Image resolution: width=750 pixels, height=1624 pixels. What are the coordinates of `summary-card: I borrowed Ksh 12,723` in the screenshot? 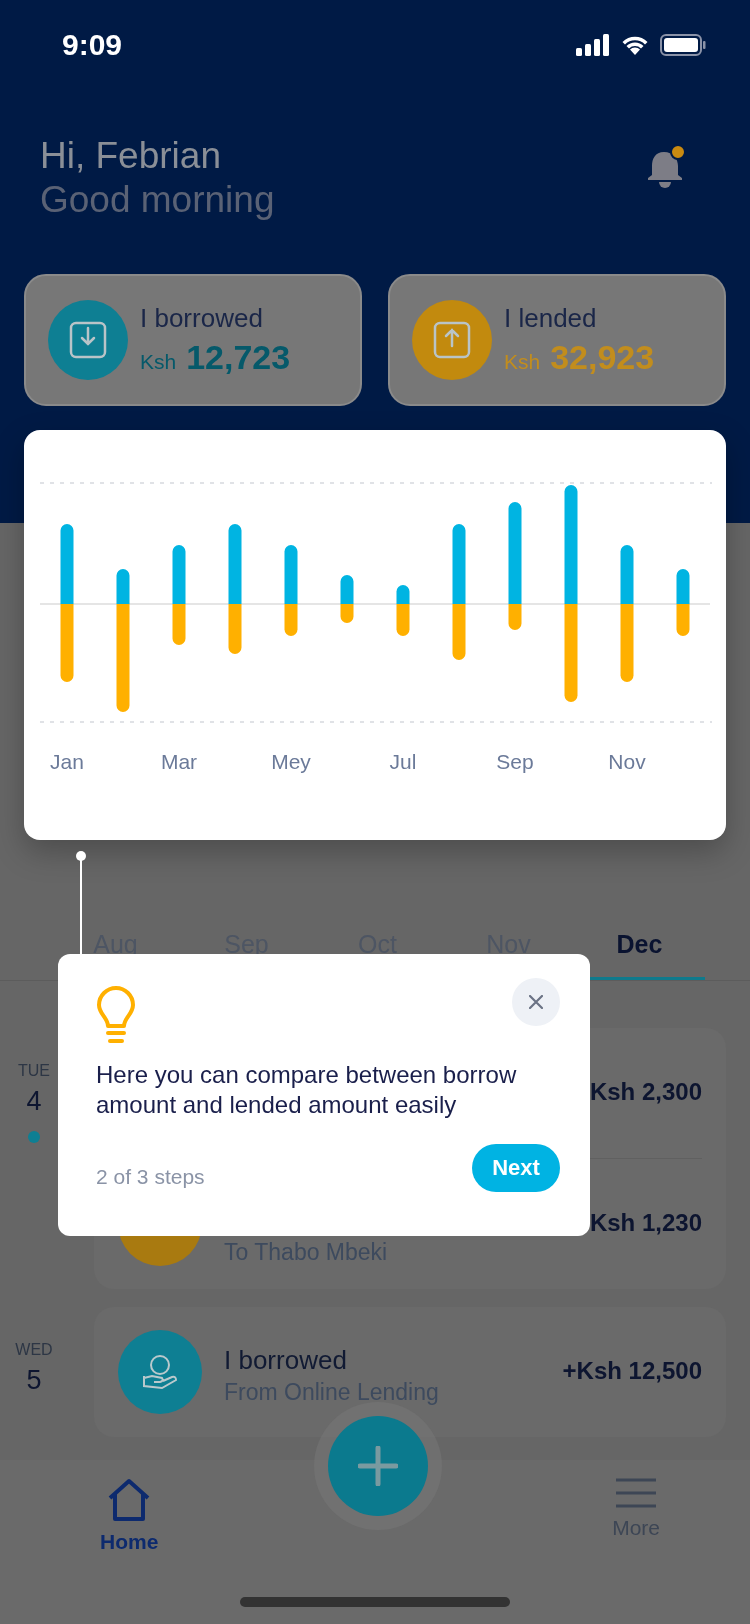 It's located at (193, 340).